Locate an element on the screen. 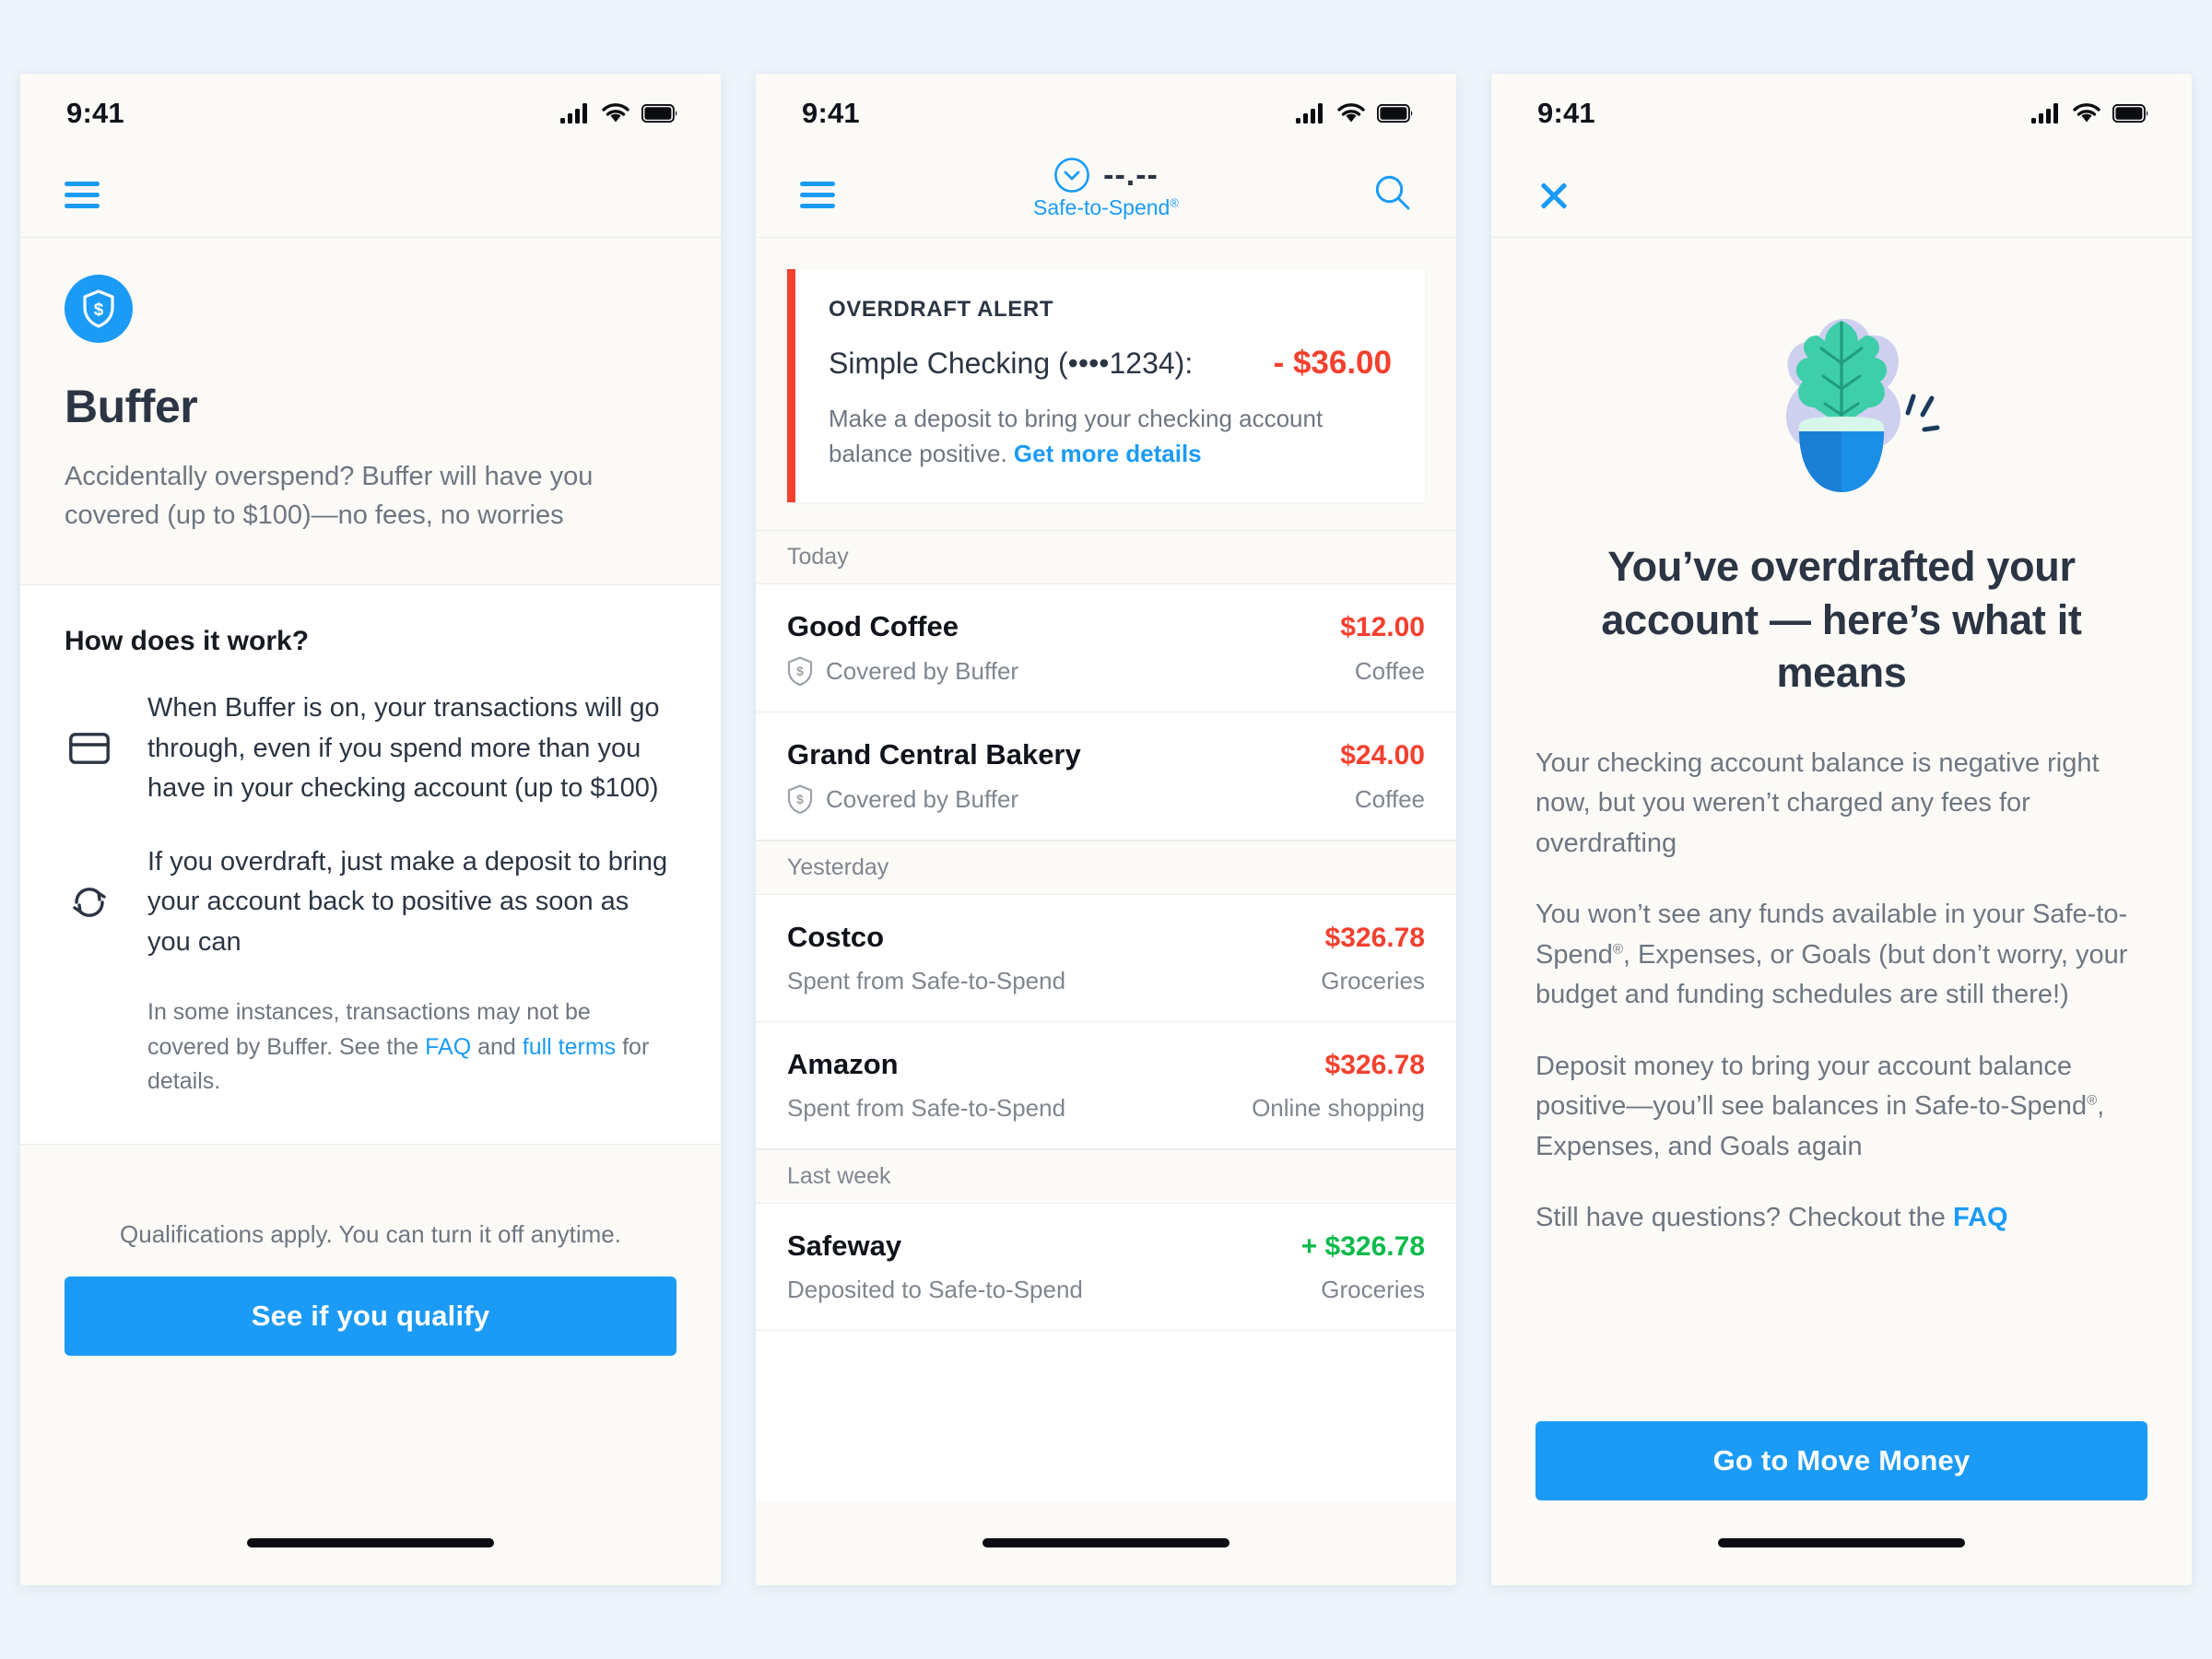 Image resolution: width=2212 pixels, height=1659 pixels. see-if-you-qualify-button: See if you qualify is located at coordinates (371, 1316).